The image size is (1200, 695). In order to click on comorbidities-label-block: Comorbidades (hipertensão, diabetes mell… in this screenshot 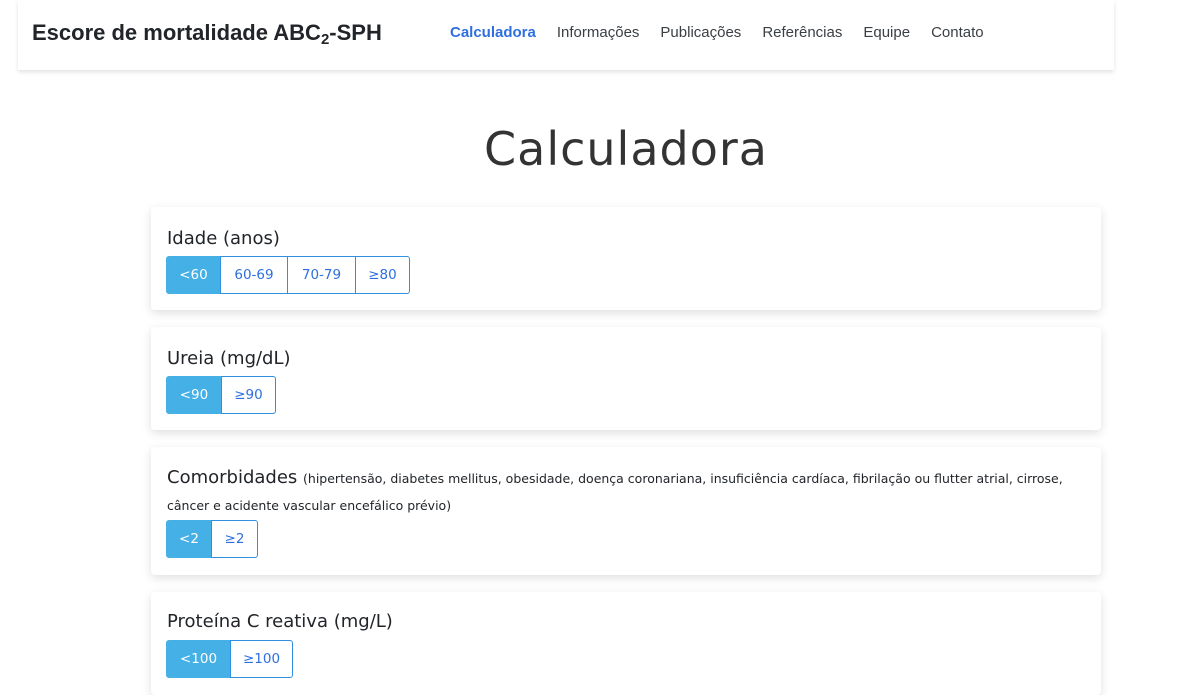, I will do `click(627, 492)`.